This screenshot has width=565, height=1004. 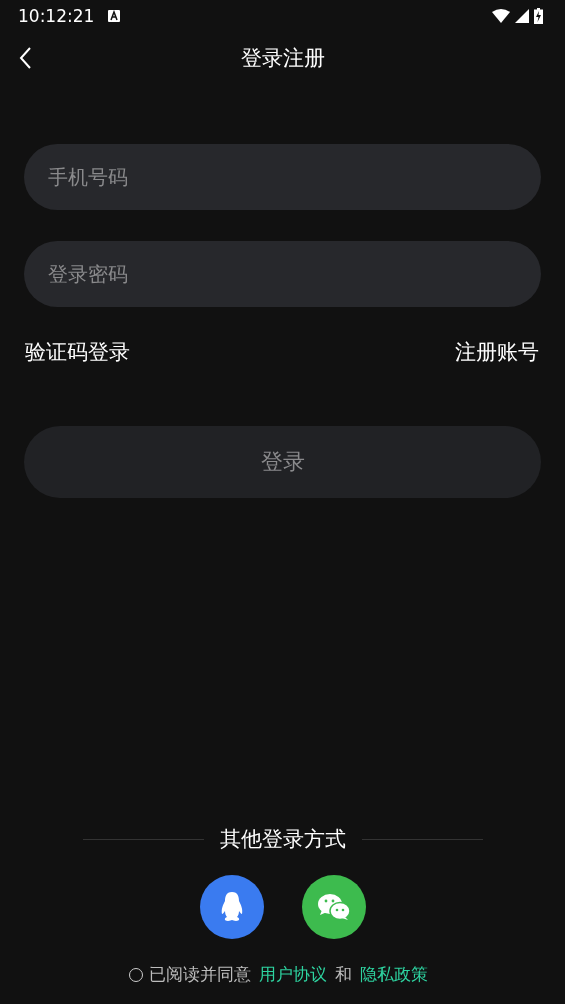 I want to click on login-button: 登录, so click(x=282, y=462).